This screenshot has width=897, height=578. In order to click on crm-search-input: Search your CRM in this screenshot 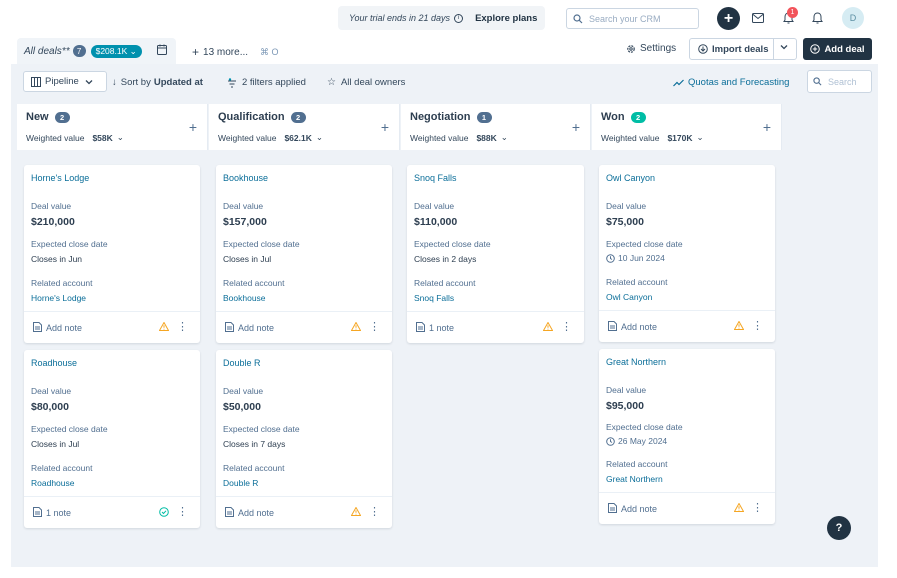, I will do `click(632, 18)`.